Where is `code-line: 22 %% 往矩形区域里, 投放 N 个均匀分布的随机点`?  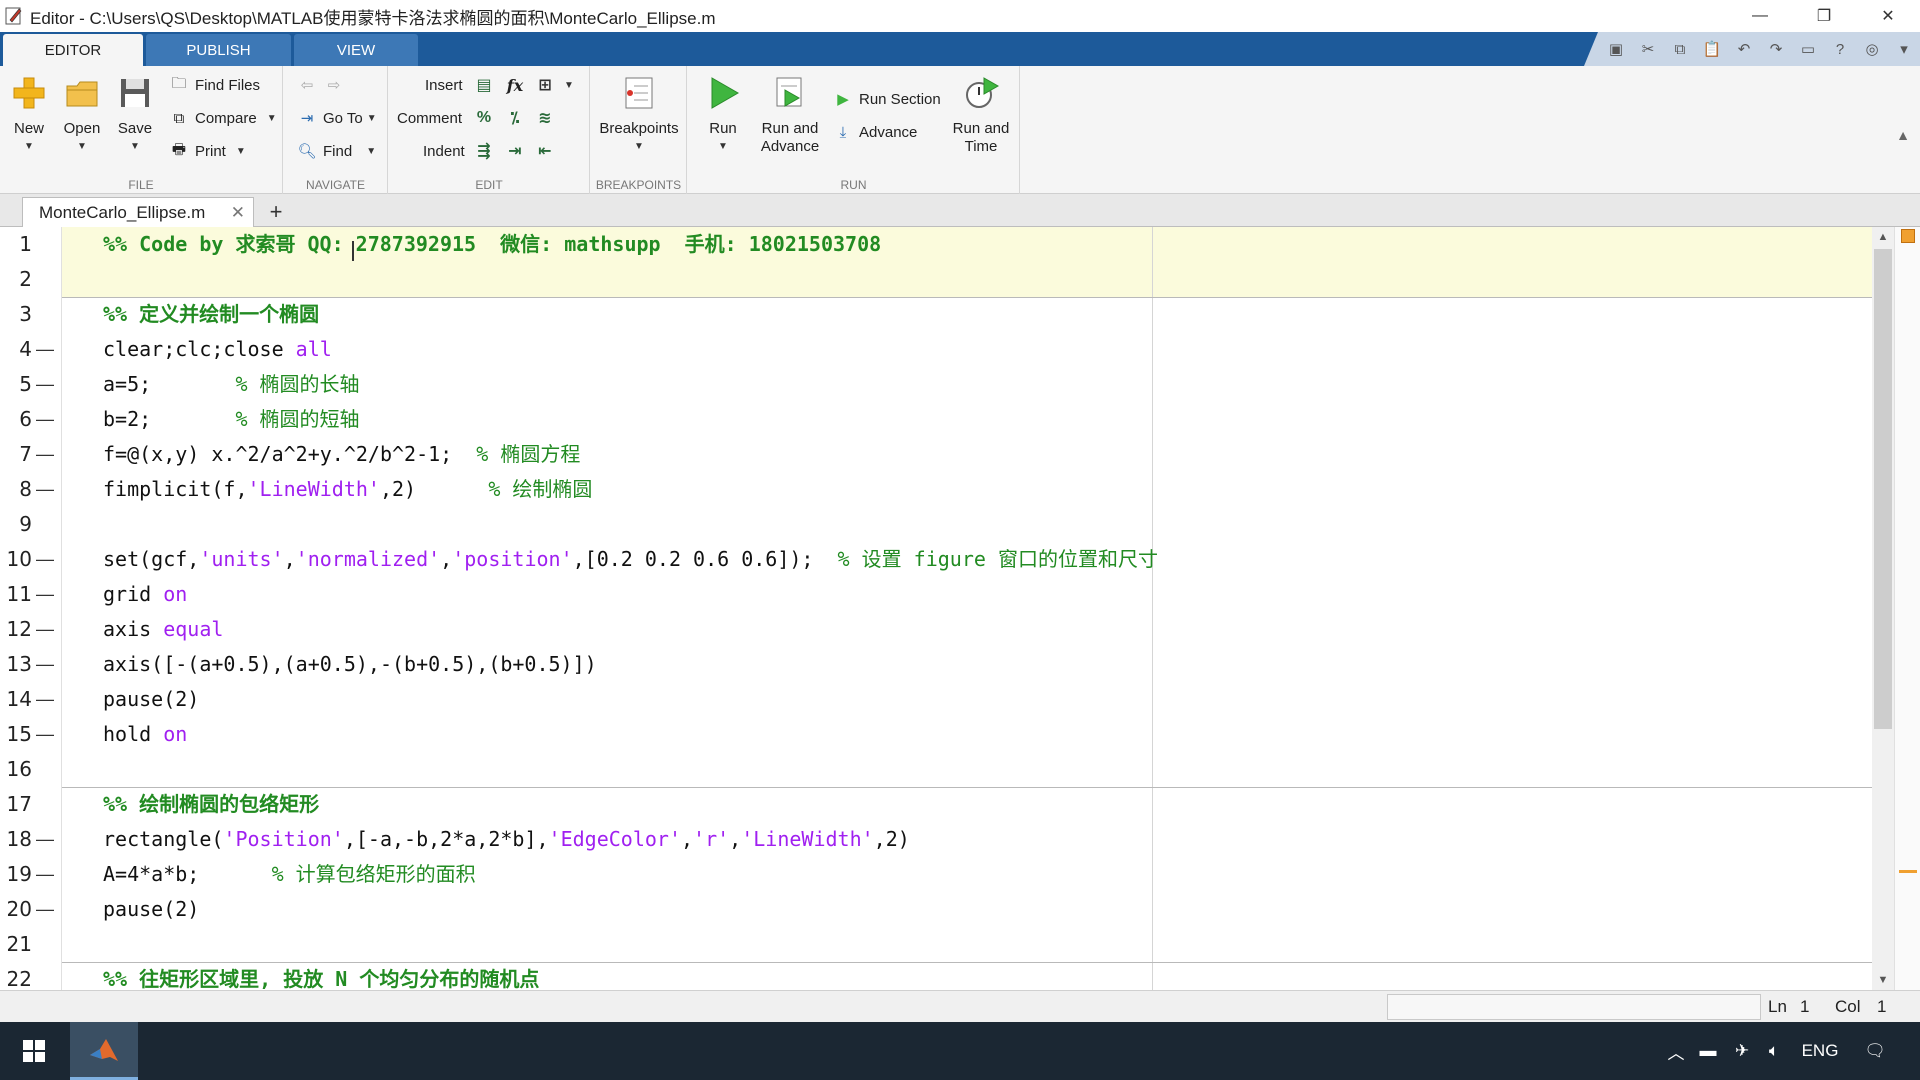
code-line: 22 %% 往矩形区域里, 投放 N 个均匀分布的随机点 is located at coordinates (937, 976).